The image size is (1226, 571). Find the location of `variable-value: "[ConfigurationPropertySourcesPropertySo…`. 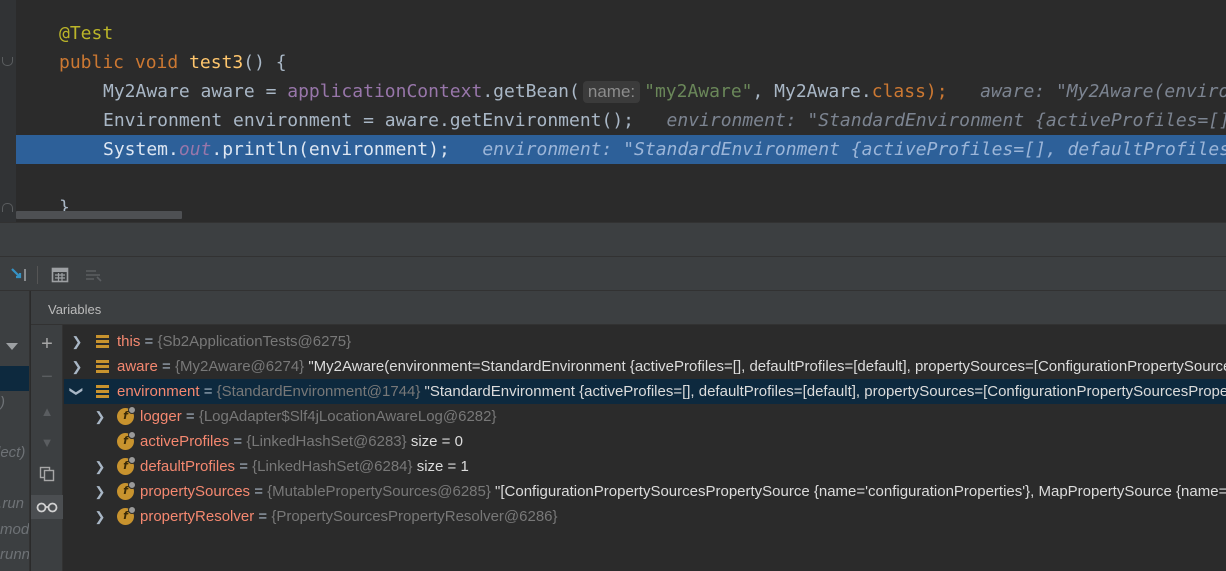

variable-value: "[ConfigurationPropertySourcesPropertySo… is located at coordinates (860, 491).